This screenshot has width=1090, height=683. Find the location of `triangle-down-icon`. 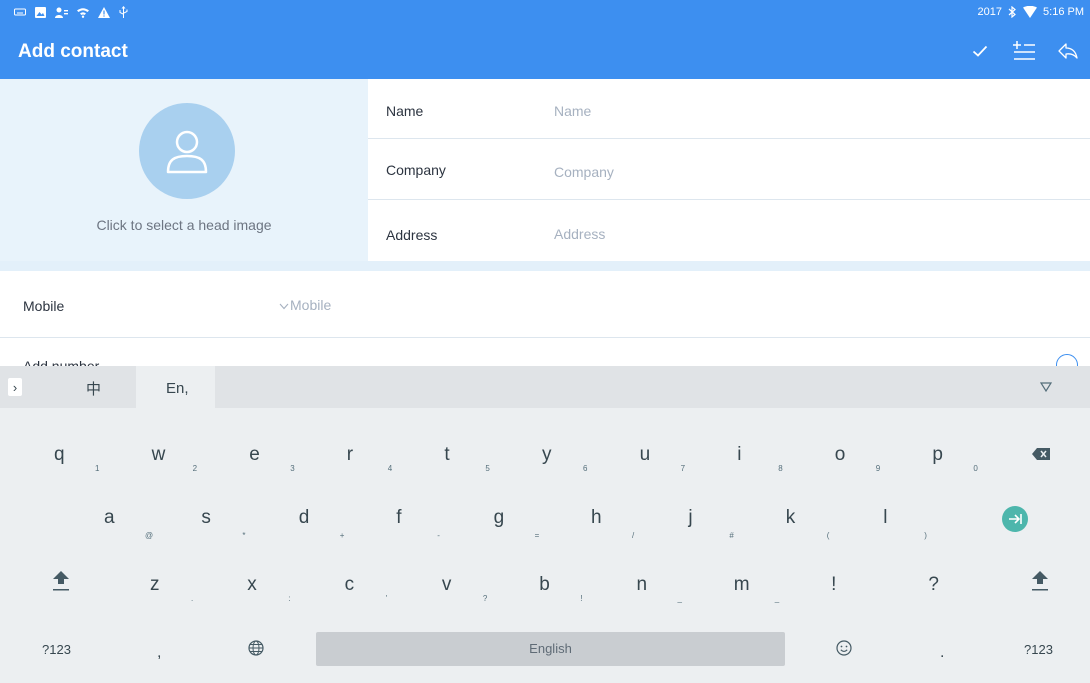

triangle-down-icon is located at coordinates (1046, 387).